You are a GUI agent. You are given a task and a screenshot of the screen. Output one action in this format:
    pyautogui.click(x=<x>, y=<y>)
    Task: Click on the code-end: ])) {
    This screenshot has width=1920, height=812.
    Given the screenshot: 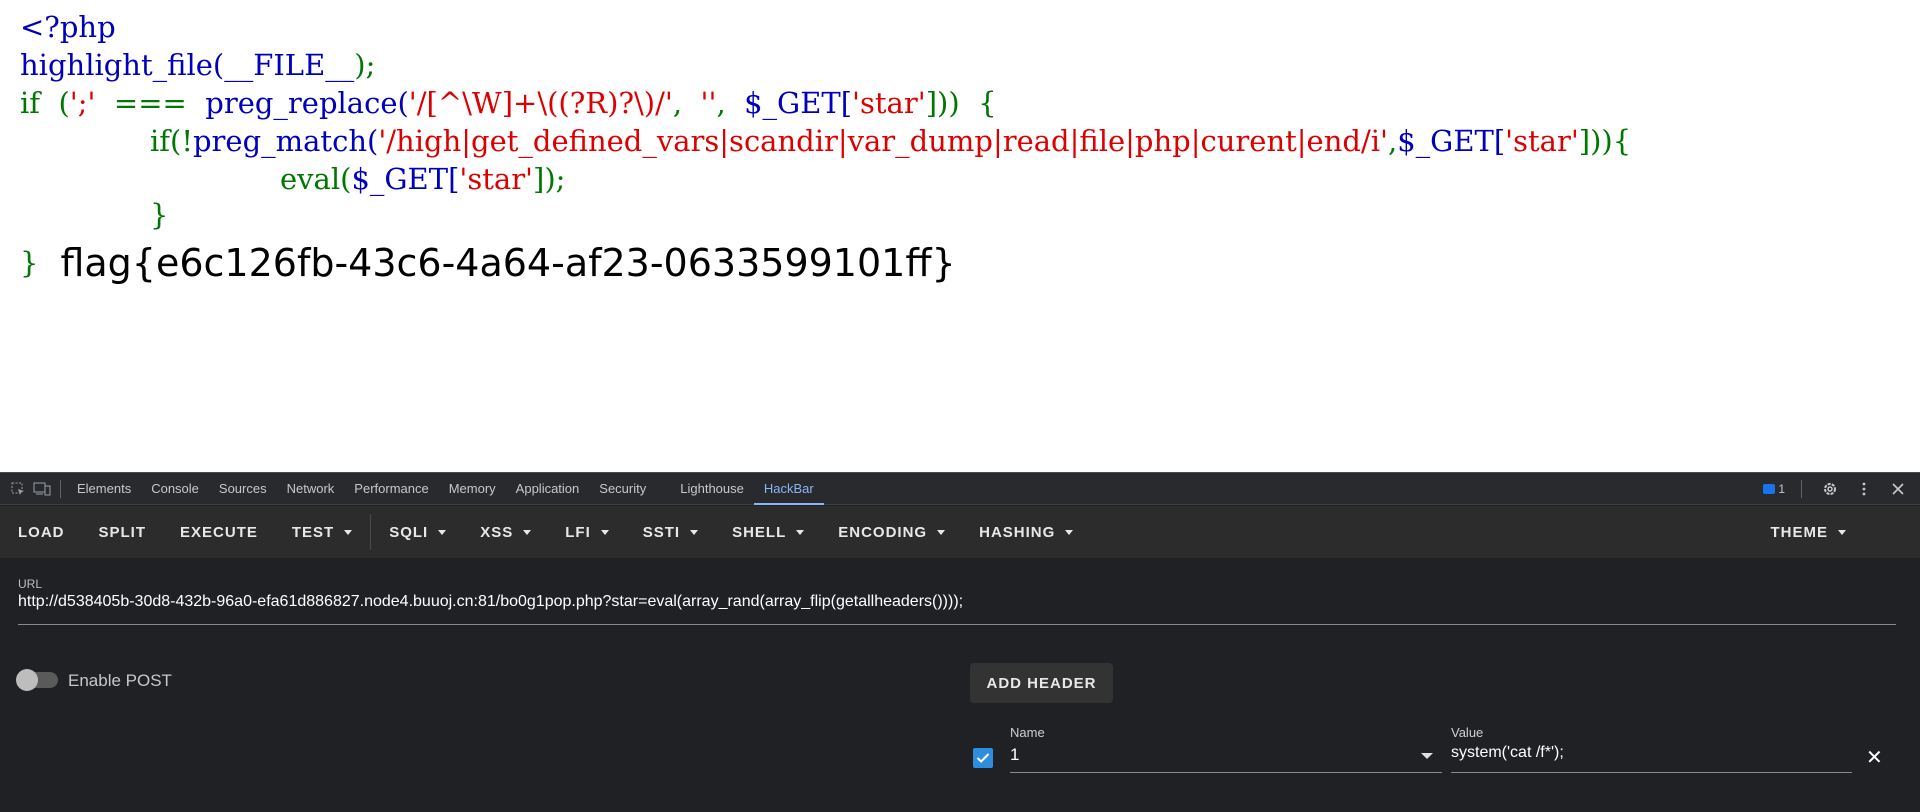 What is the action you would take?
    pyautogui.click(x=961, y=103)
    